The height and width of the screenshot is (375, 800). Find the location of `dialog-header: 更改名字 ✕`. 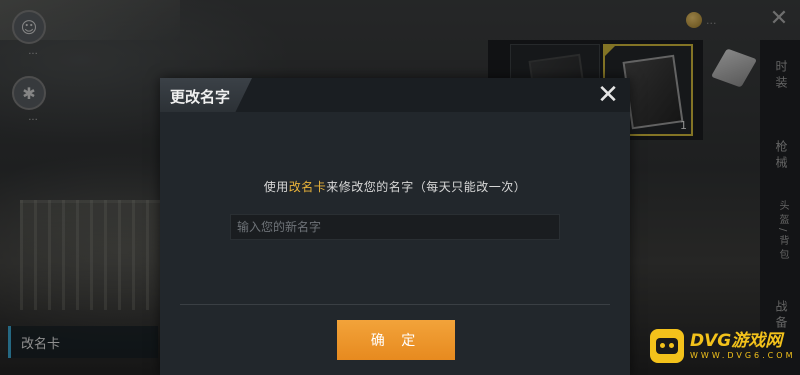

dialog-header: 更改名字 ✕ is located at coordinates (395, 95).